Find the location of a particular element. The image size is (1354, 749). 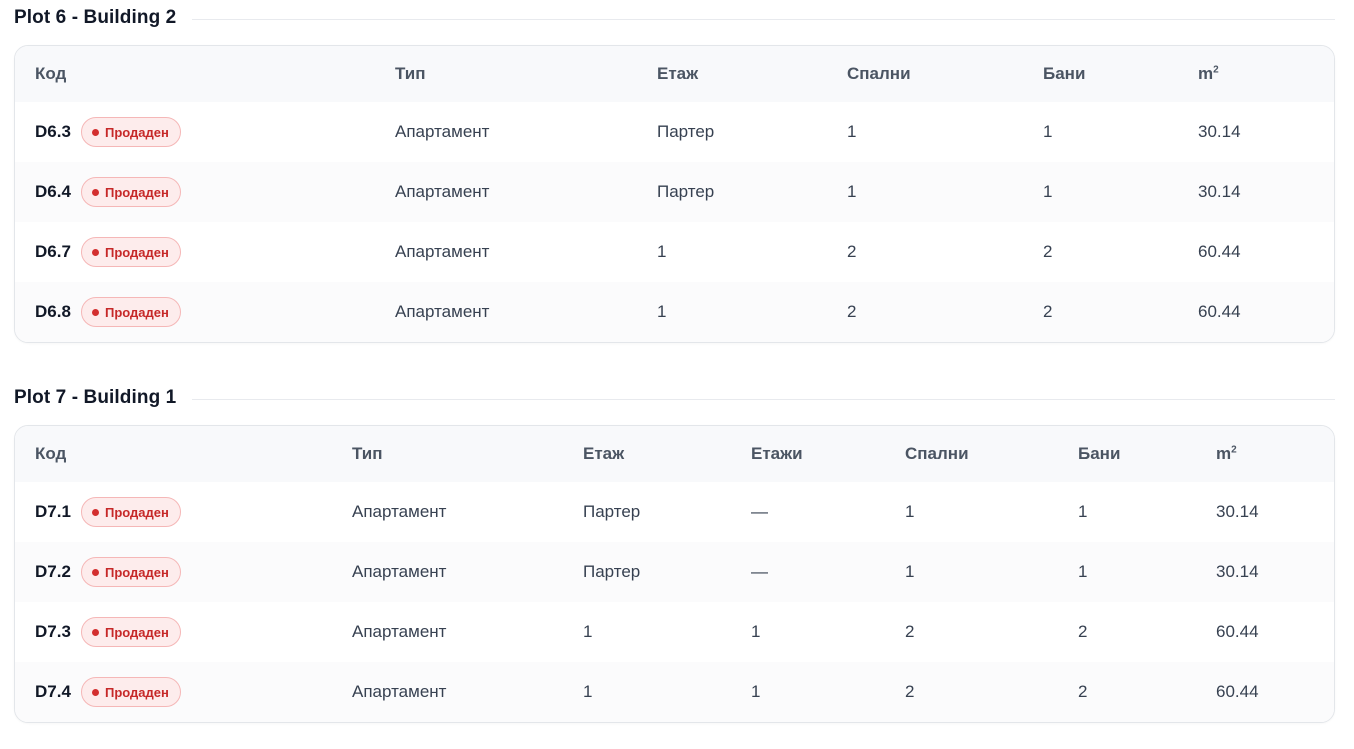

table-header-row: Код Тип Етаж Етажи Спални Бани m2 is located at coordinates (674, 454).